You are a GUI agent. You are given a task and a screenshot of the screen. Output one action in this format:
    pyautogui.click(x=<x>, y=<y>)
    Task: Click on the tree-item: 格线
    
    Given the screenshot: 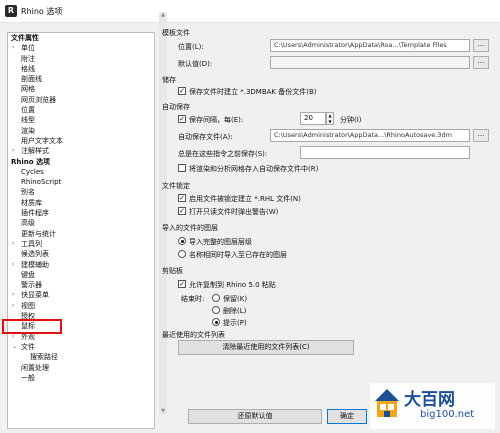 What is the action you would take?
    pyautogui.click(x=81, y=69)
    